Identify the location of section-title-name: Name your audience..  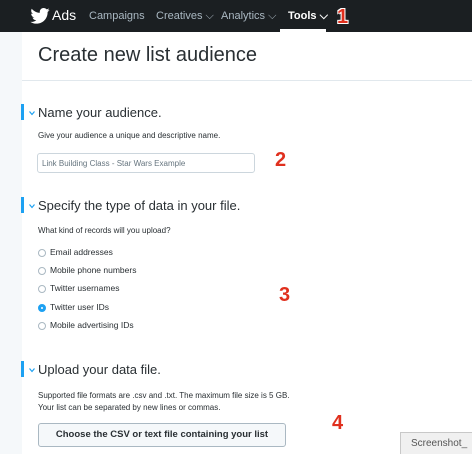
(100, 112).